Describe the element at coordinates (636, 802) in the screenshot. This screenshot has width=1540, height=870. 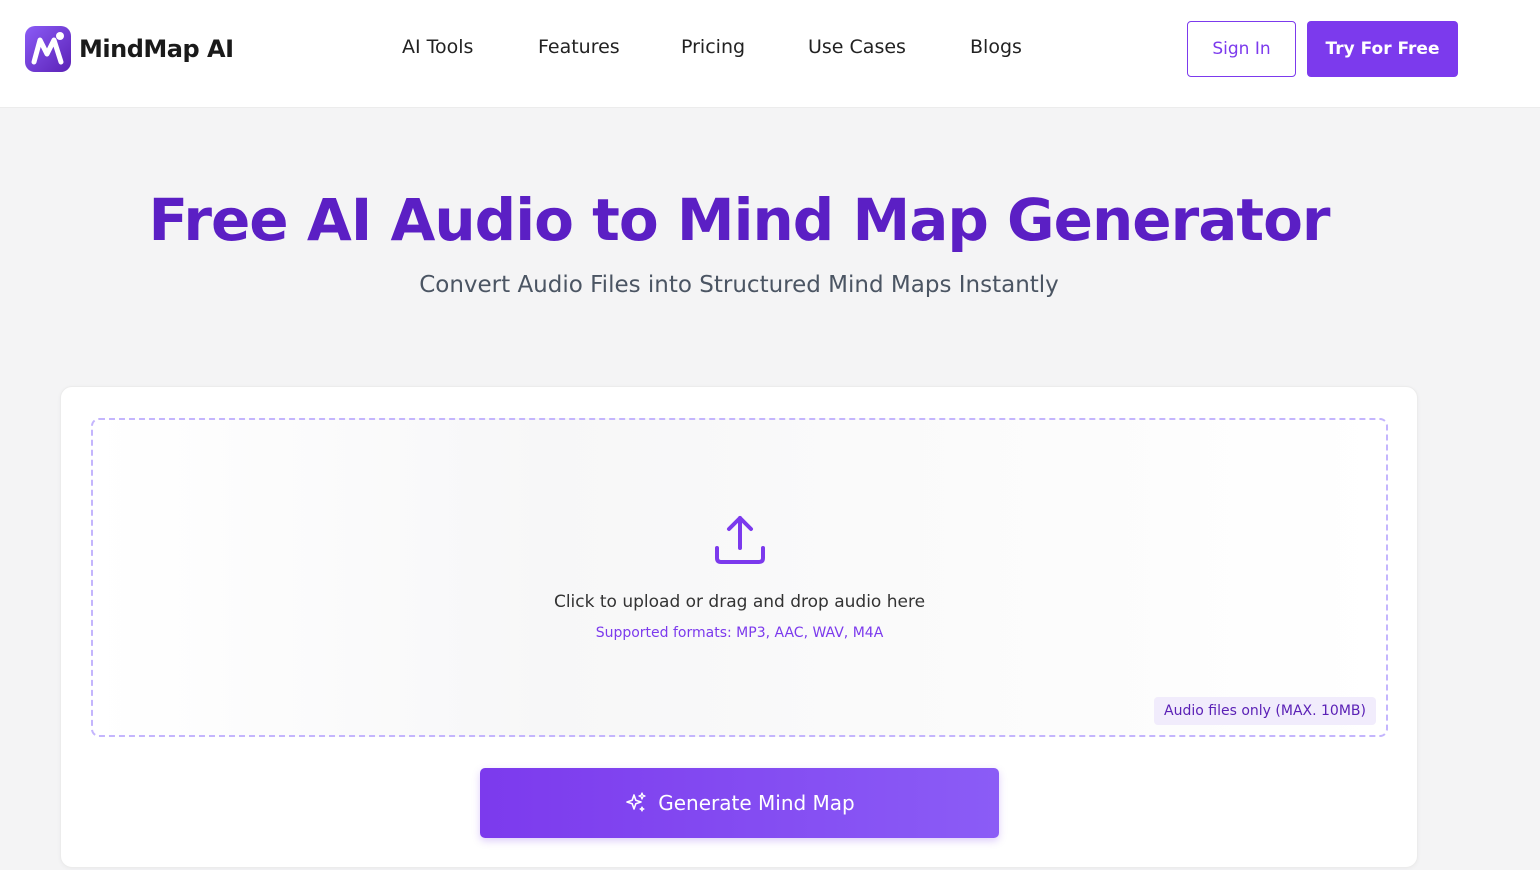
I see `sparkles-icon` at that location.